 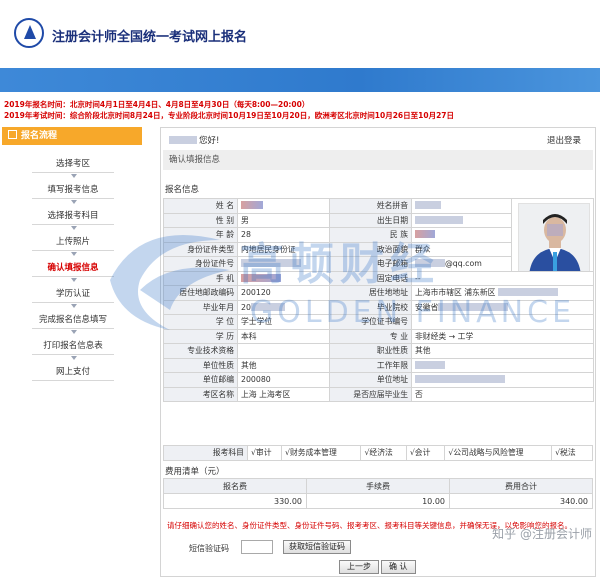 I want to click on step-select-subjects: 选择报考科目, so click(x=73, y=216).